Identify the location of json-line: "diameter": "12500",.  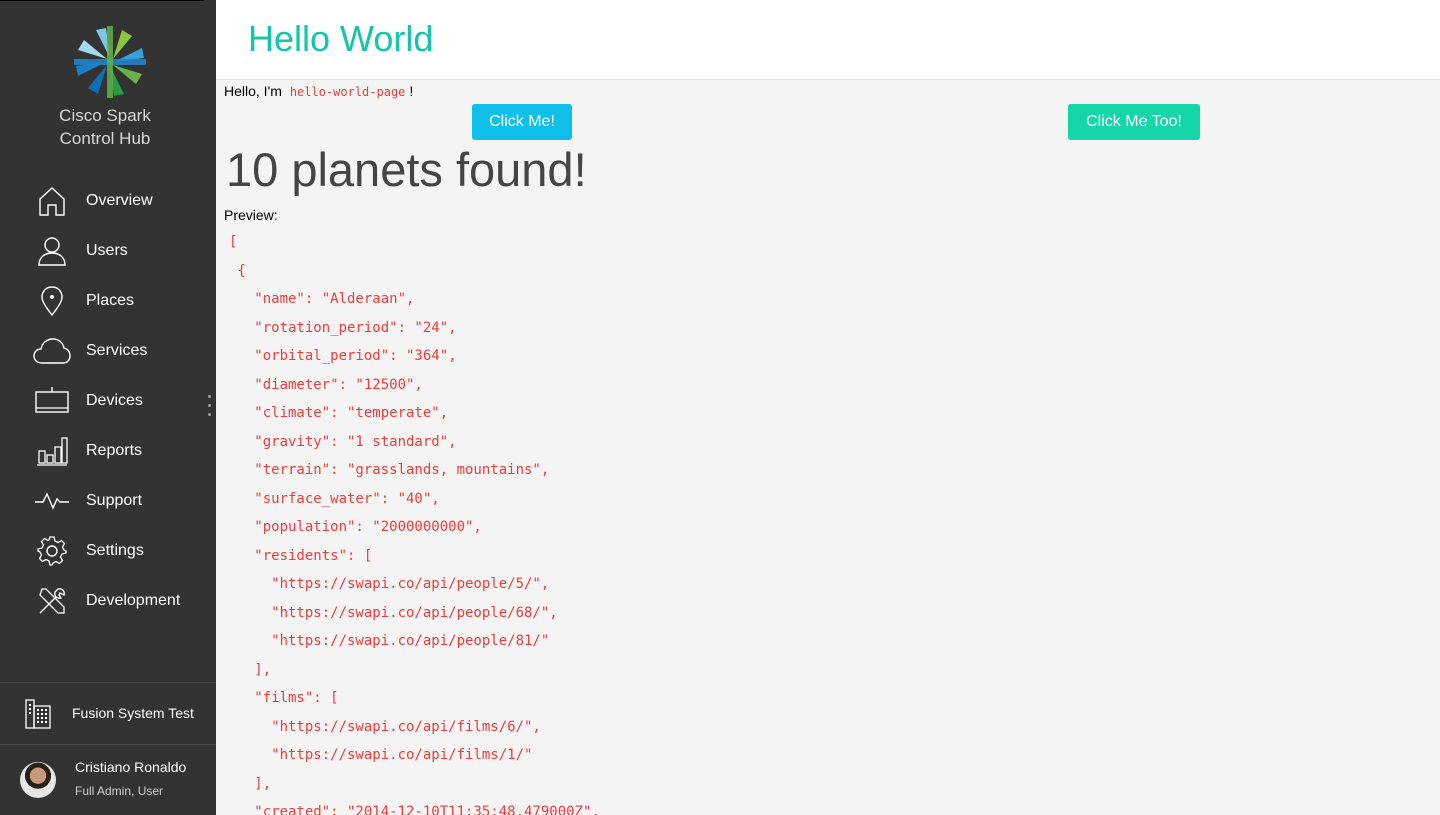
(326, 384).